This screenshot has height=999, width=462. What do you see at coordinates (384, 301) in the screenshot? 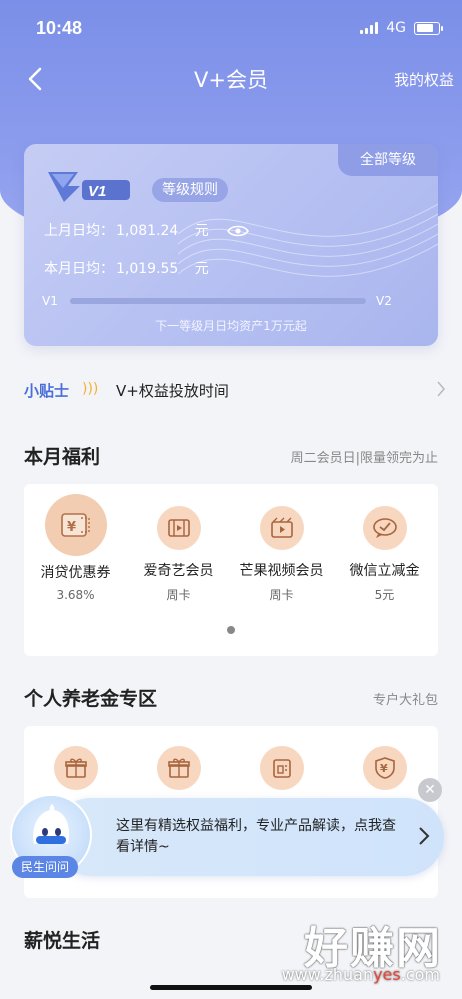
I see `progress-to-label: V2` at bounding box center [384, 301].